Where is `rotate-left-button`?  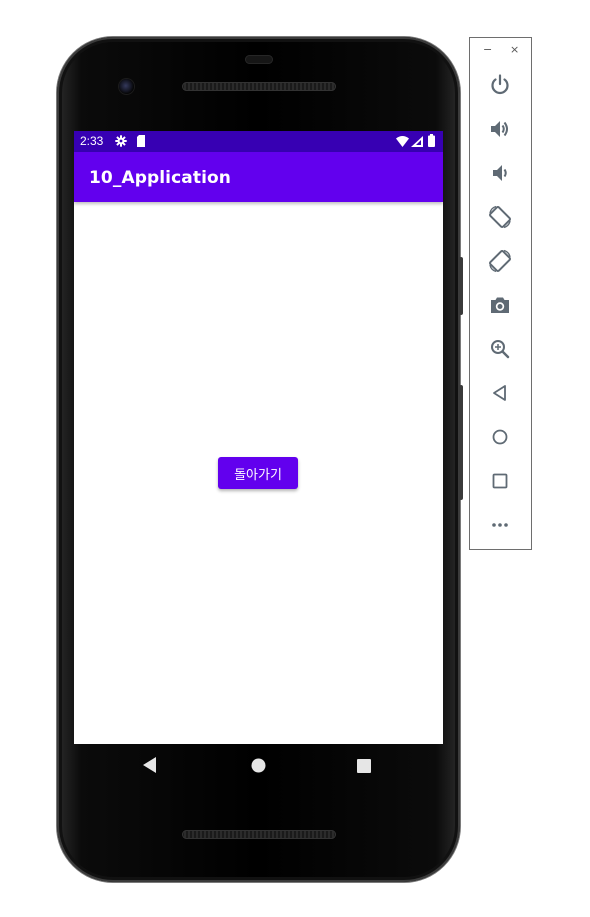 rotate-left-button is located at coordinates (500, 217).